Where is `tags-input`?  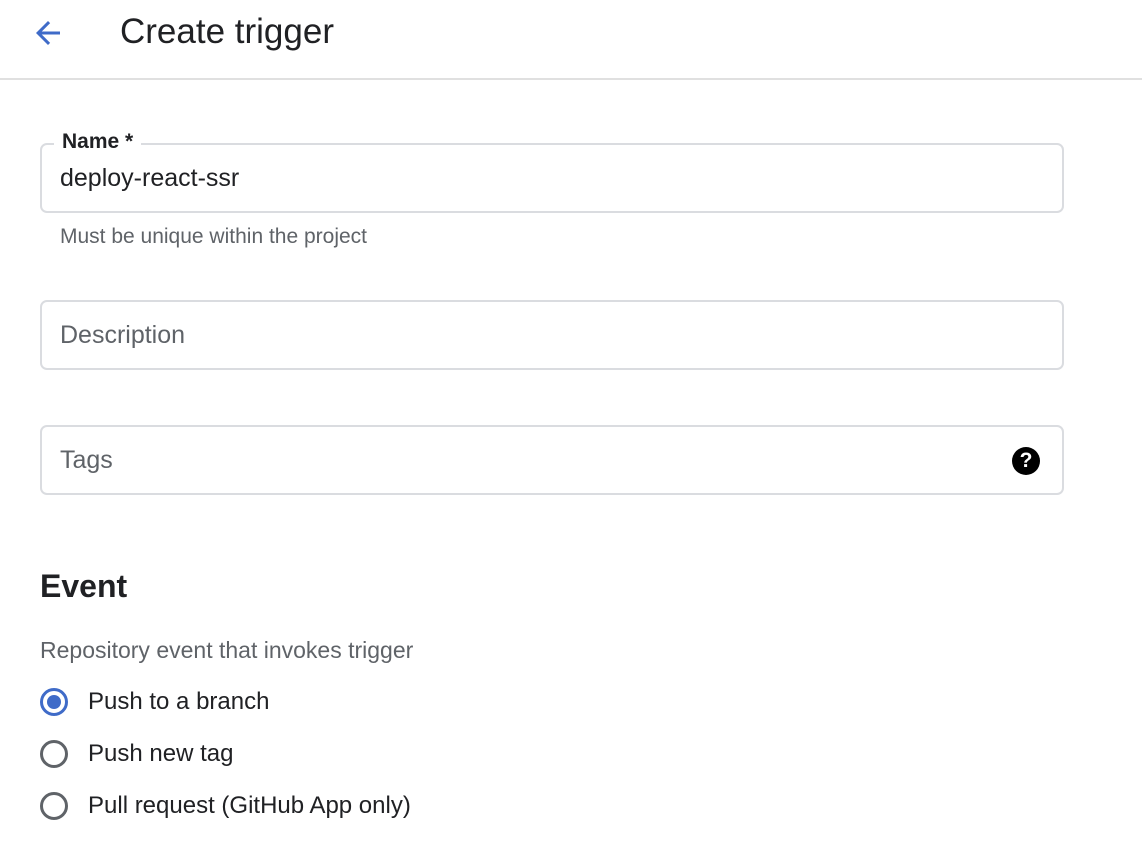
tags-input is located at coordinates (510, 460).